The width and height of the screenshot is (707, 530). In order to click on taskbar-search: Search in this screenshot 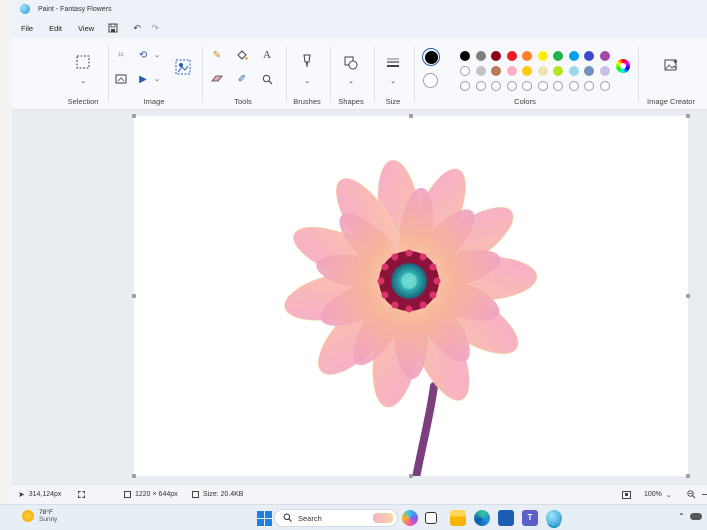, I will do `click(336, 518)`.